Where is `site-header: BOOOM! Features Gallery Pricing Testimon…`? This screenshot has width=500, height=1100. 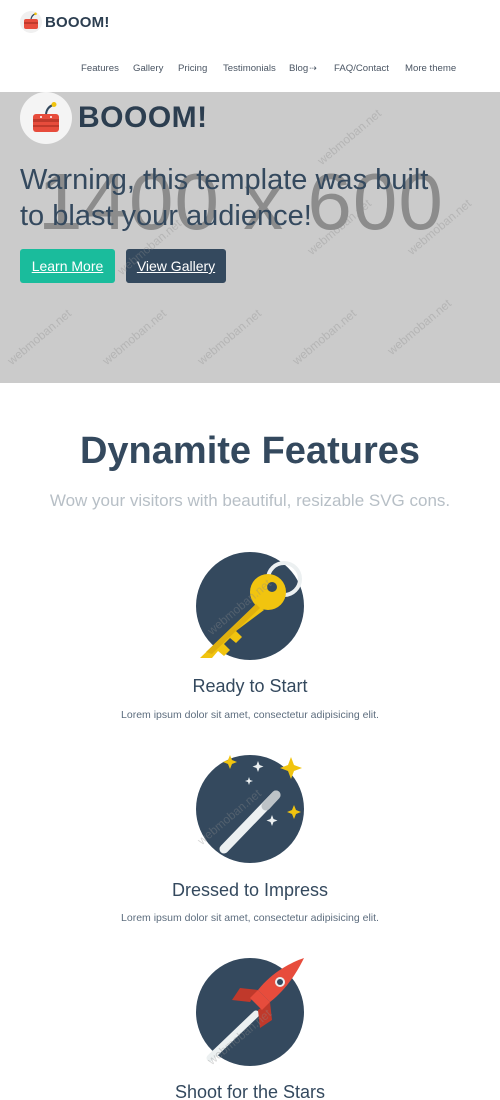 site-header: BOOOM! Features Gallery Pricing Testimon… is located at coordinates (250, 46).